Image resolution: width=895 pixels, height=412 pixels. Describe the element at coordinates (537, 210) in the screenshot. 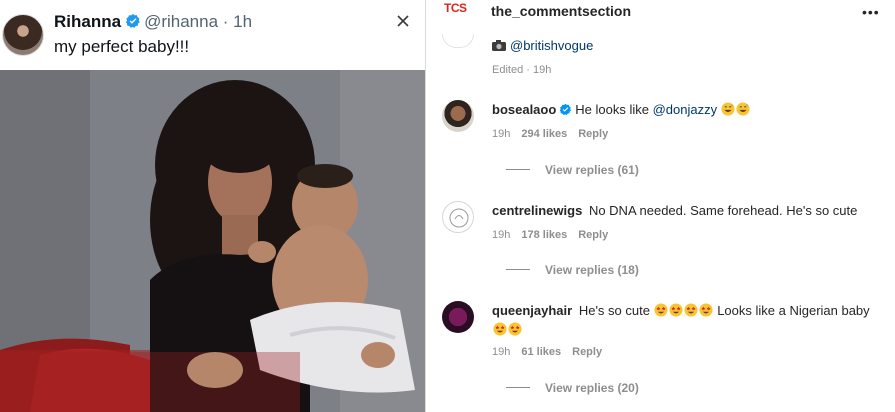

I see `comment-username: centrelinewigs` at that location.